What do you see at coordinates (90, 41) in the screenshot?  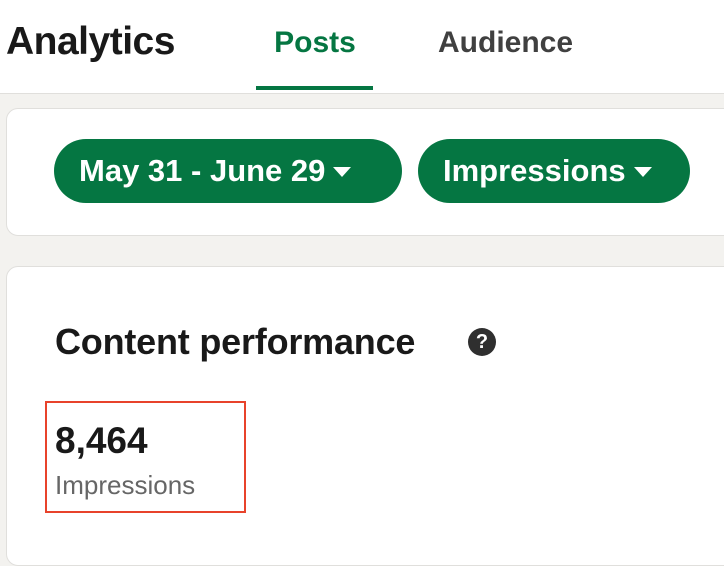 I see `page-title: Analytics` at bounding box center [90, 41].